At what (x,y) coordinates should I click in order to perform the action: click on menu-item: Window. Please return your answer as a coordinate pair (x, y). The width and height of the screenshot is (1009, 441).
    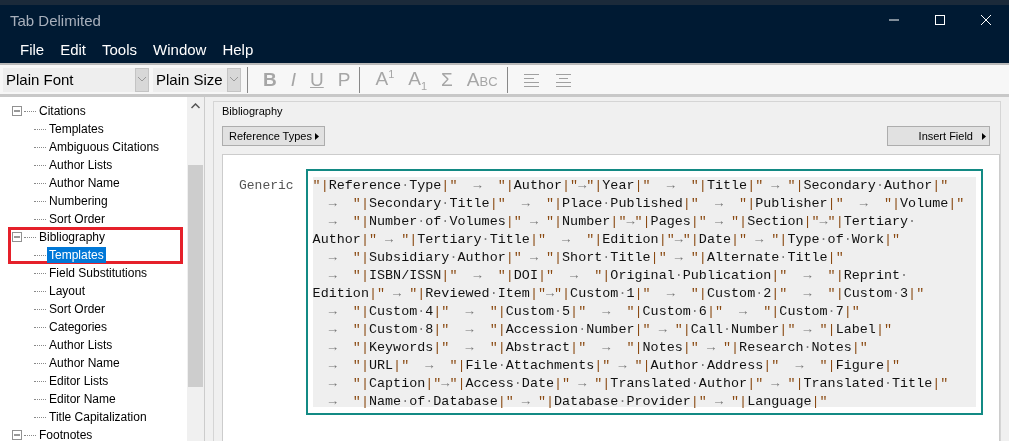
    Looking at the image, I should click on (180, 49).